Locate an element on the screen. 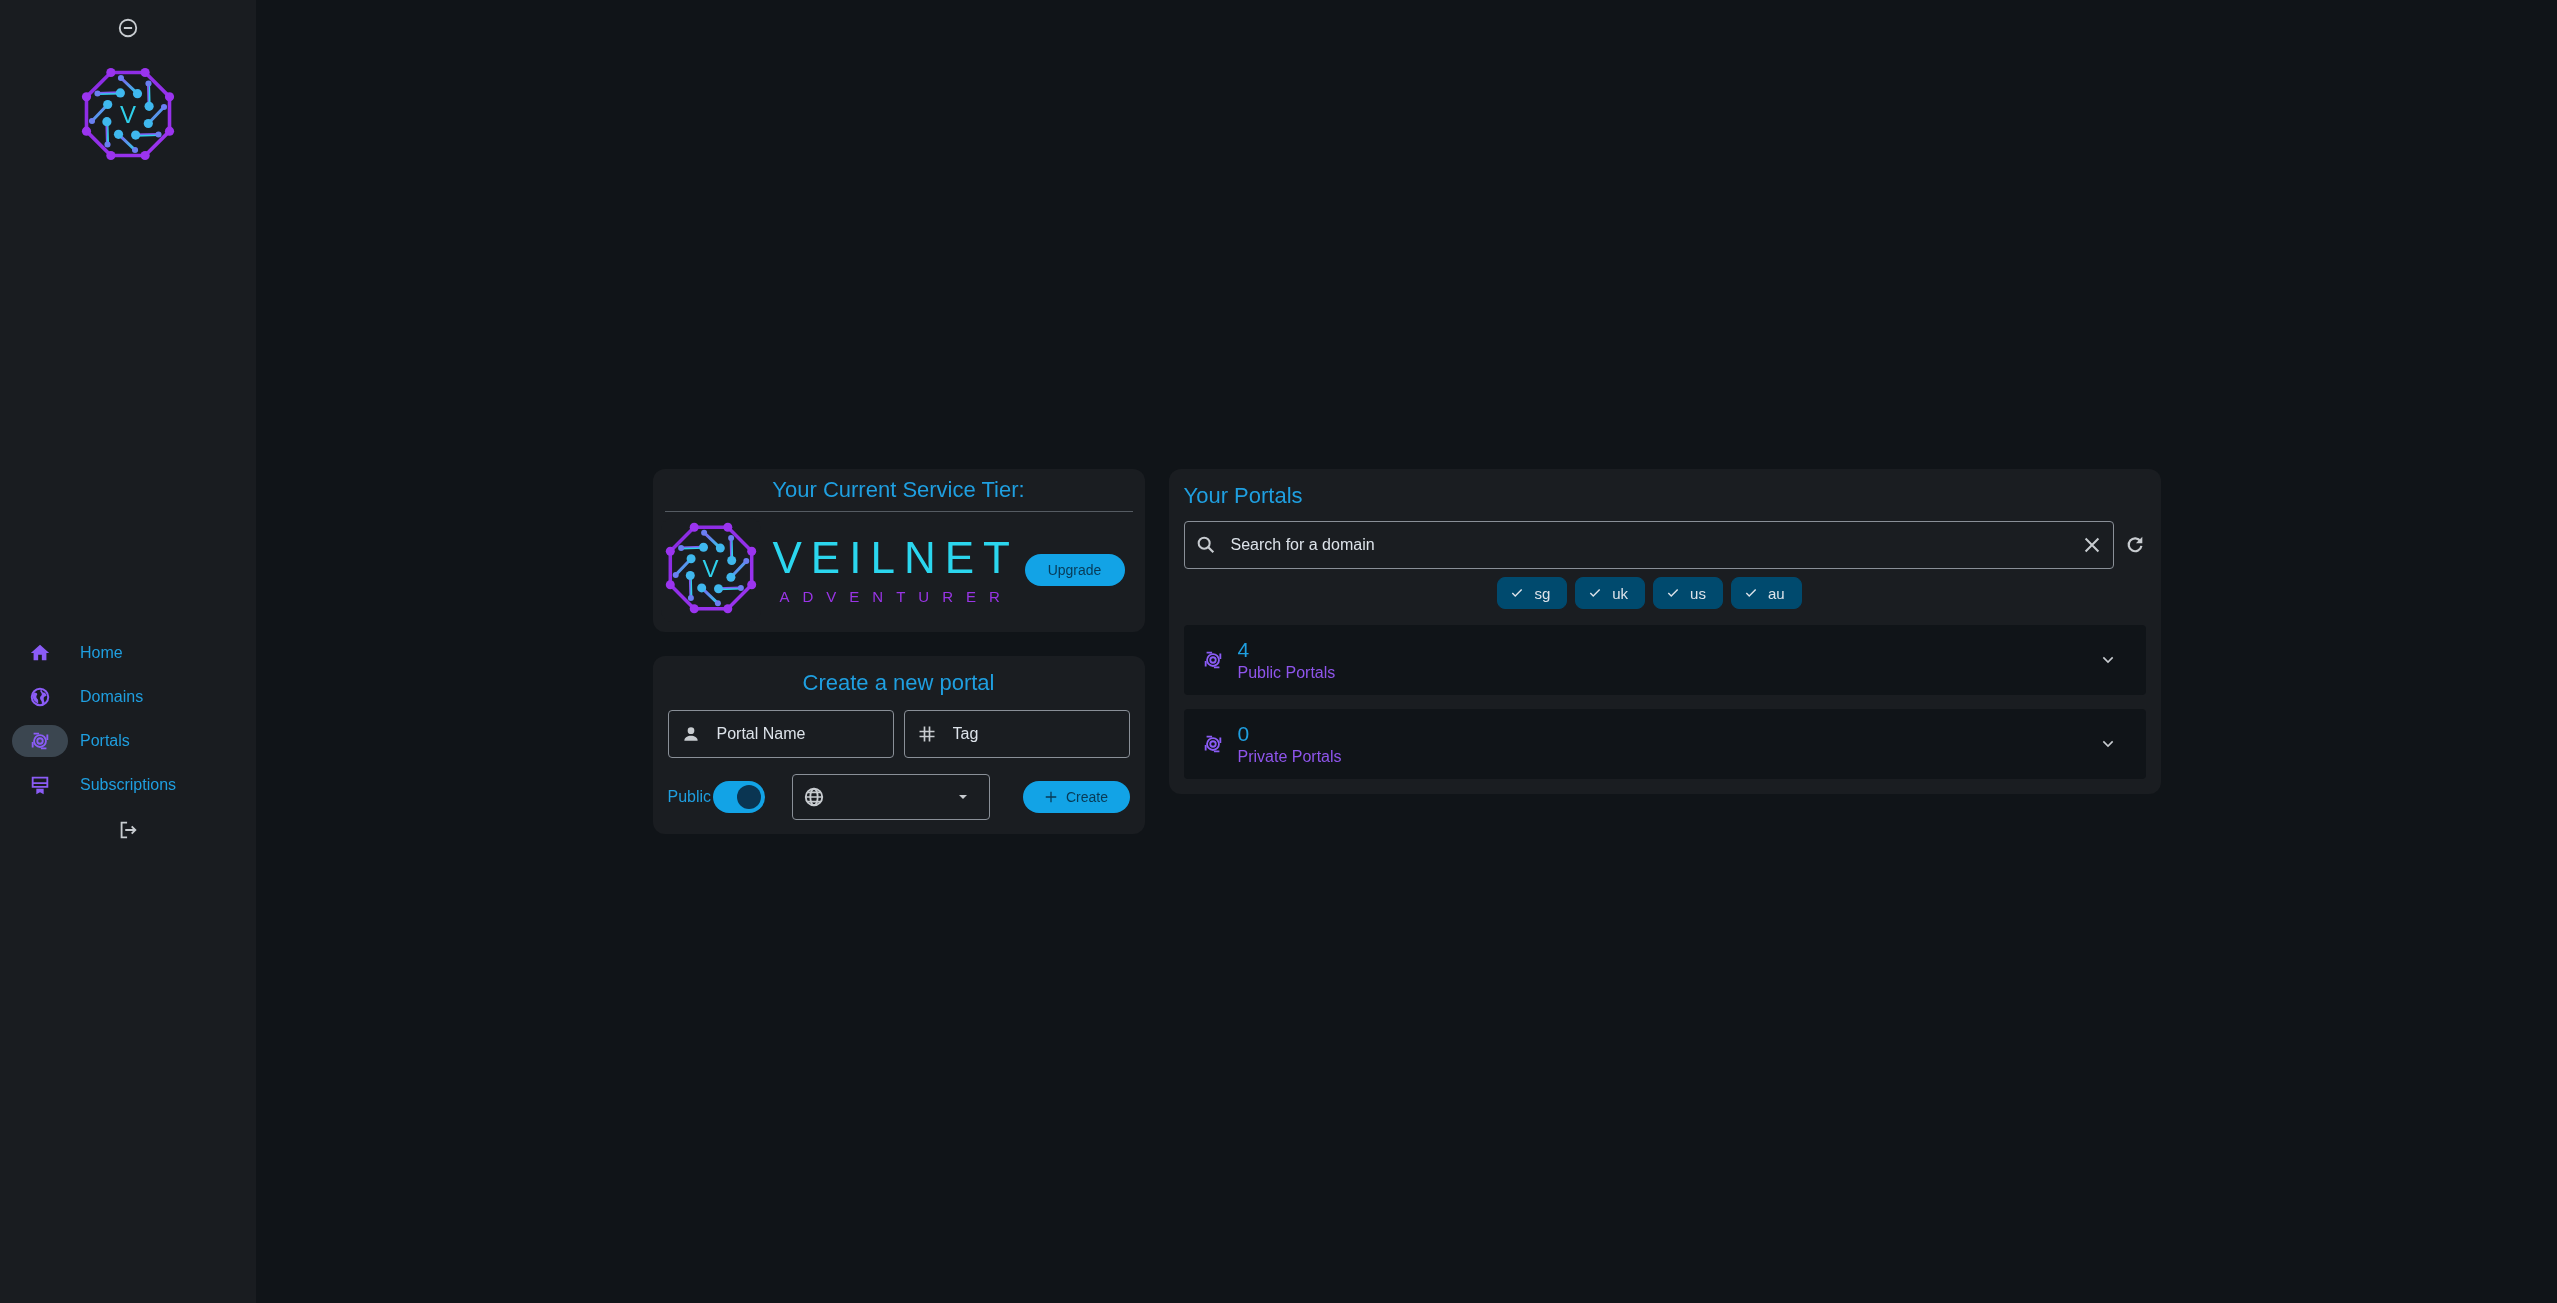 The height and width of the screenshot is (1303, 2557). upgrade-button: Upgrade is located at coordinates (1074, 570).